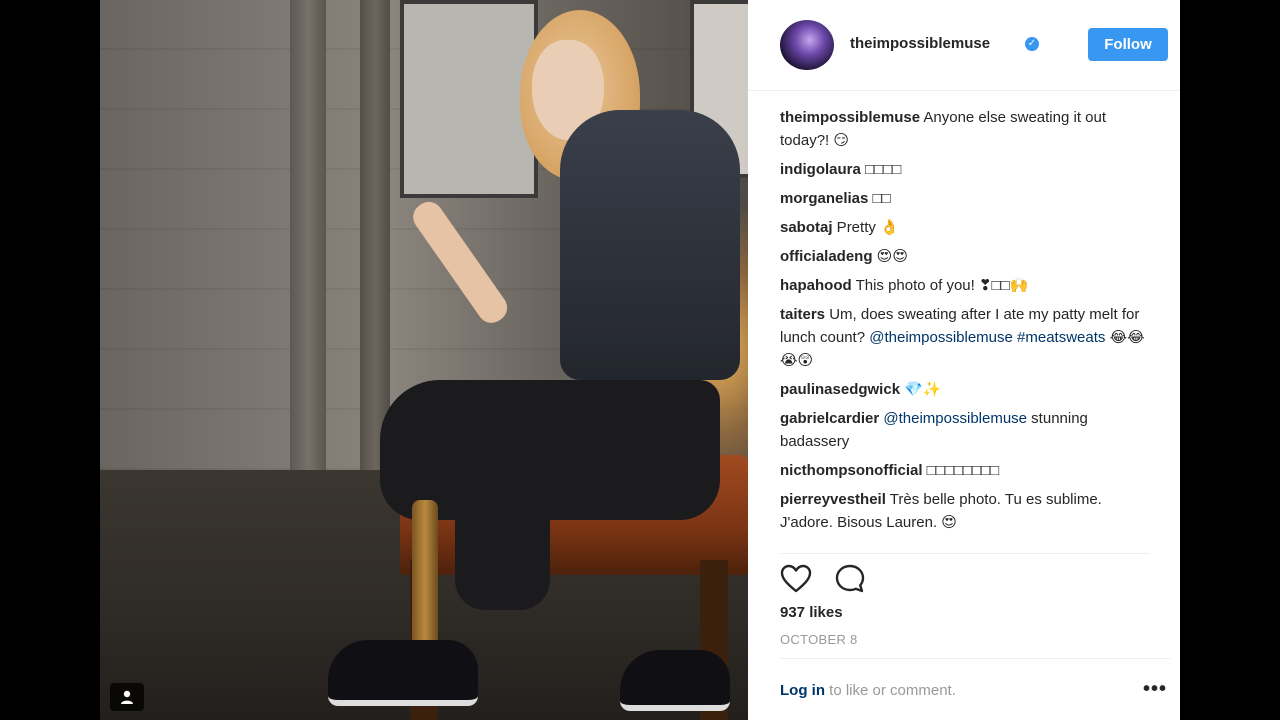 Image resolution: width=1280 pixels, height=720 pixels. Describe the element at coordinates (833, 499) in the screenshot. I see `comment-username: pierreyvestheil` at that location.